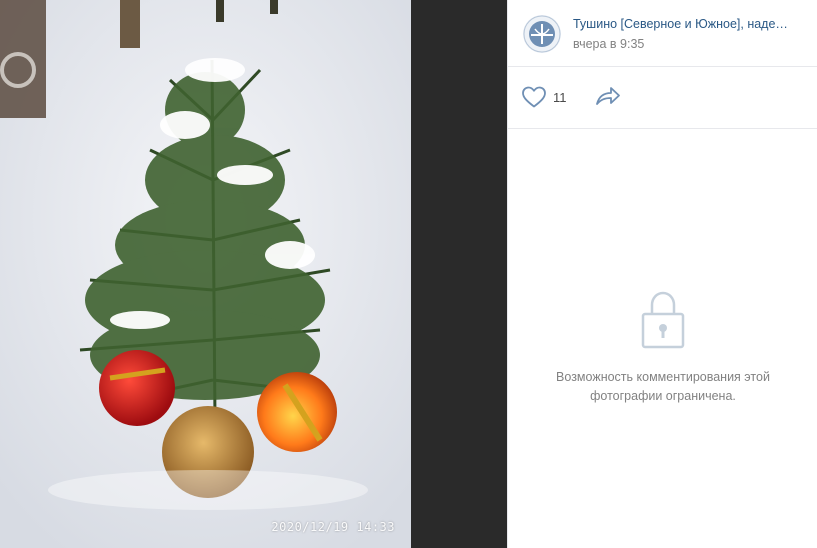 The height and width of the screenshot is (548, 817). I want to click on restricted-text-line-1: Возможность комментирования этой, so click(663, 377).